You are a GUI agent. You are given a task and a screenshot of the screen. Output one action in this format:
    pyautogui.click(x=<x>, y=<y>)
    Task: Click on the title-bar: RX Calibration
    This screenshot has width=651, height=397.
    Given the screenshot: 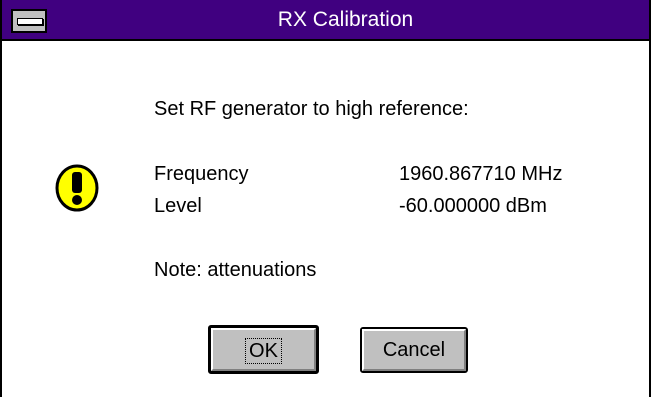 What is the action you would take?
    pyautogui.click(x=325, y=20)
    